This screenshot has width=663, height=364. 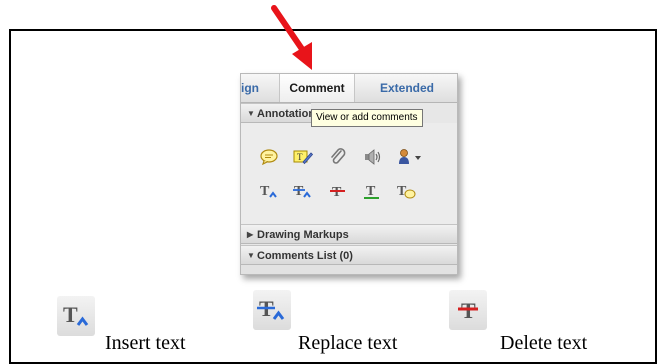 I want to click on insert-text-label: Insert text, so click(x=145, y=343).